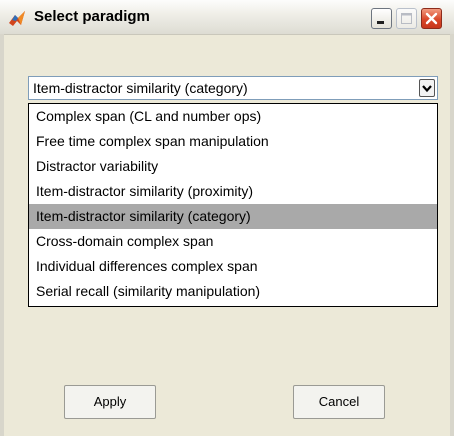 The image size is (454, 436). What do you see at coordinates (2, 235) in the screenshot?
I see `window-frame-left` at bounding box center [2, 235].